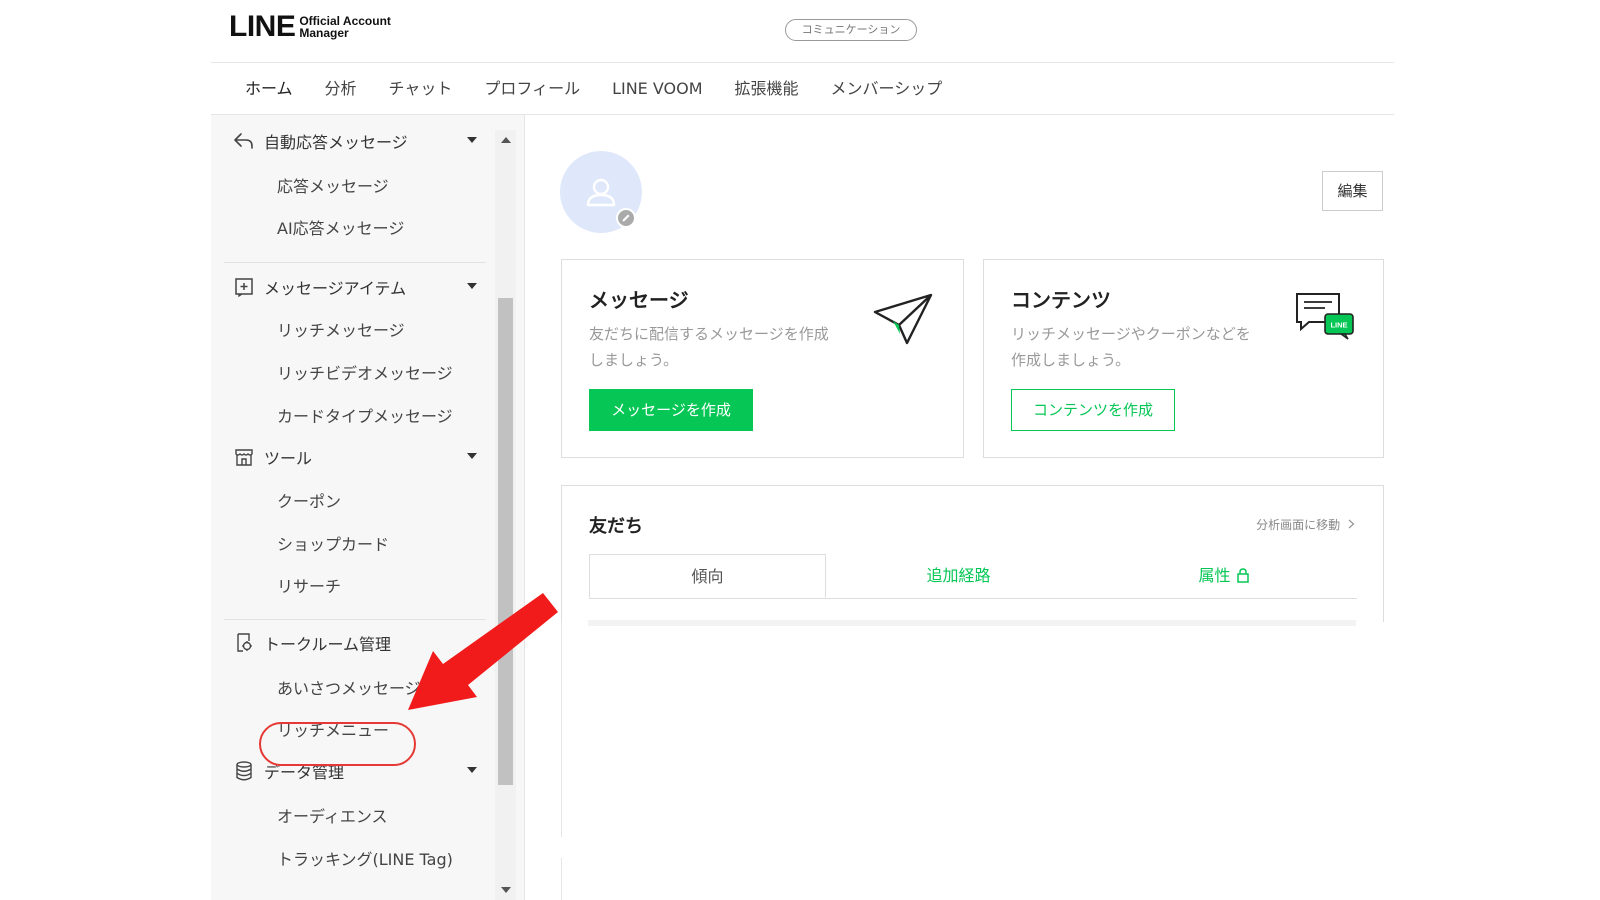  Describe the element at coordinates (972, 623) in the screenshot. I see `friends-panel-content` at that location.